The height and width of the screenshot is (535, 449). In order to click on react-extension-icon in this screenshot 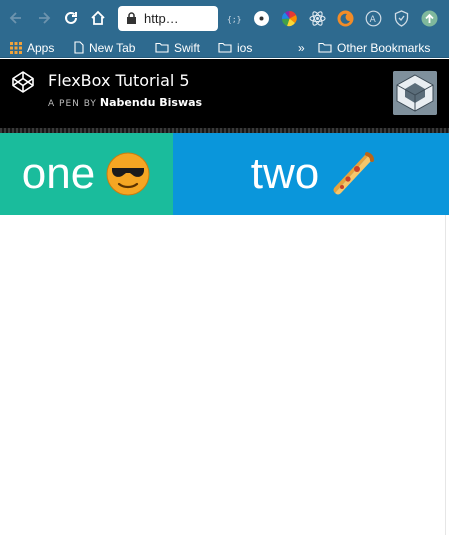, I will do `click(317, 18)`.